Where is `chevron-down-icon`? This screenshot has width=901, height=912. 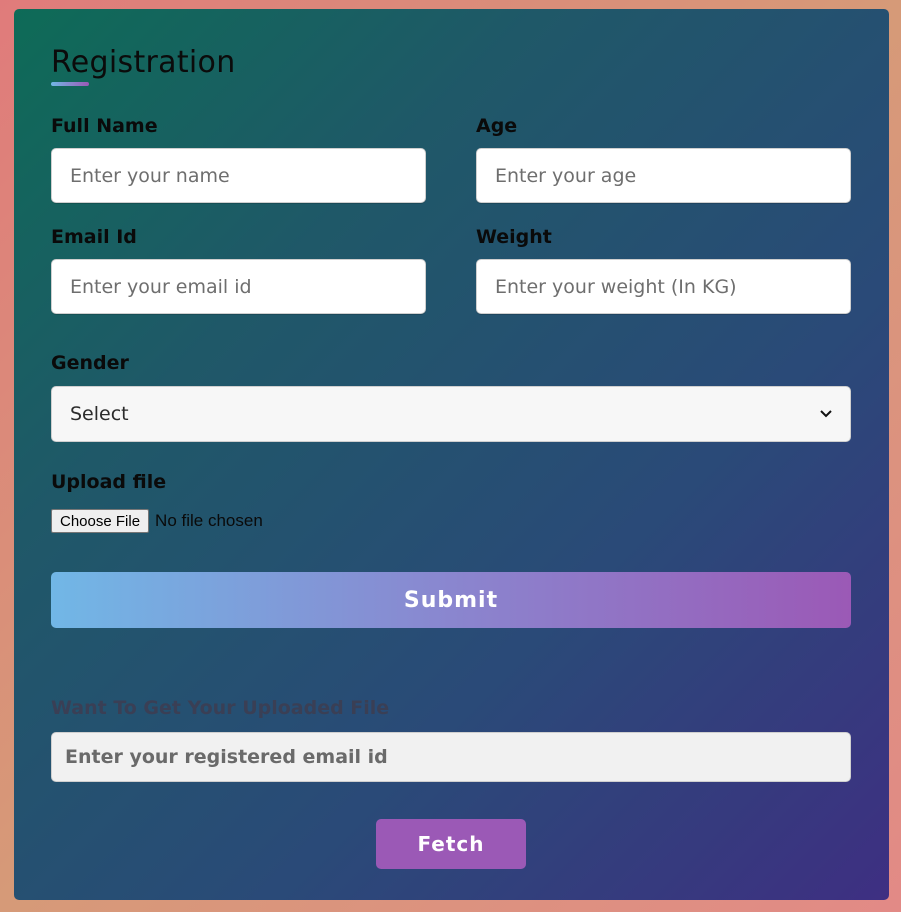
chevron-down-icon is located at coordinates (826, 414).